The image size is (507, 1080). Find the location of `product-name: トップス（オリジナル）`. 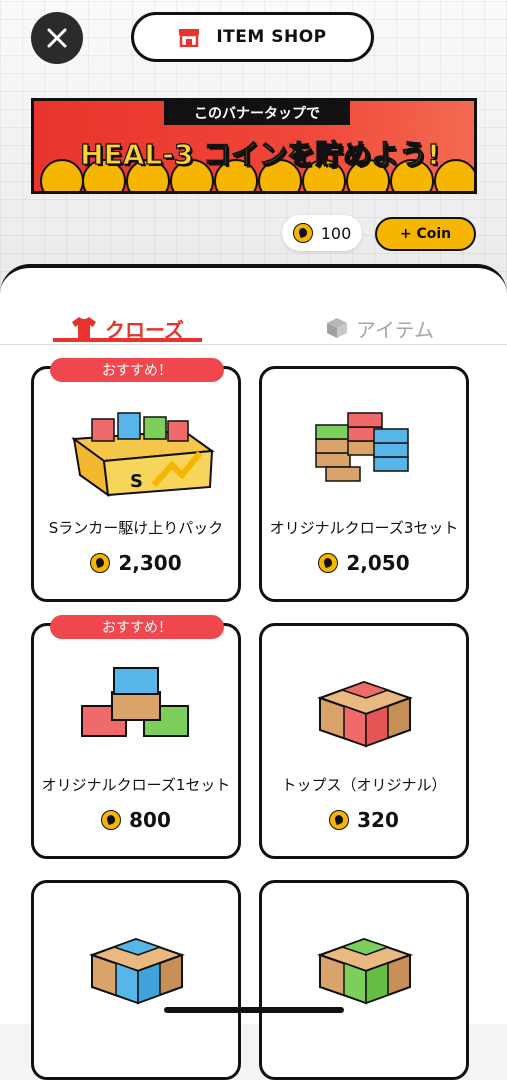

product-name: トップス（オリジナル） is located at coordinates (364, 785).